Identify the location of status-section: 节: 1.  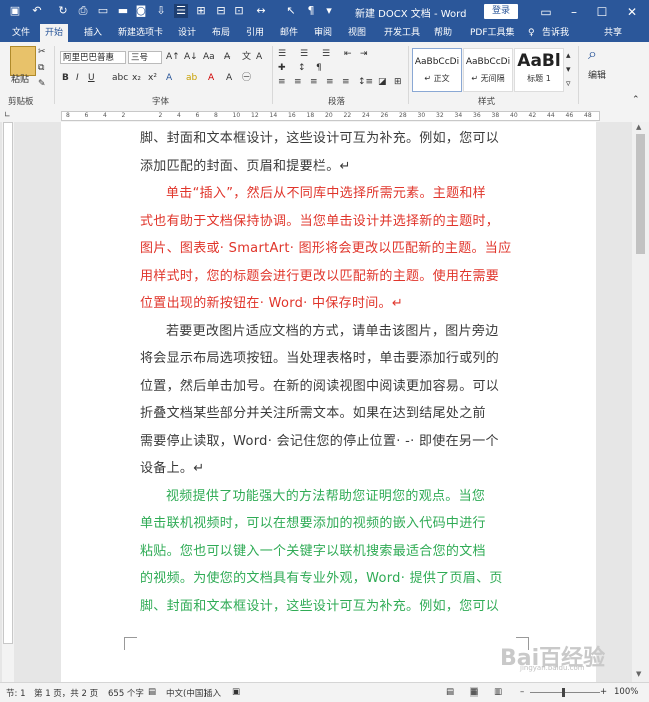
(15, 693).